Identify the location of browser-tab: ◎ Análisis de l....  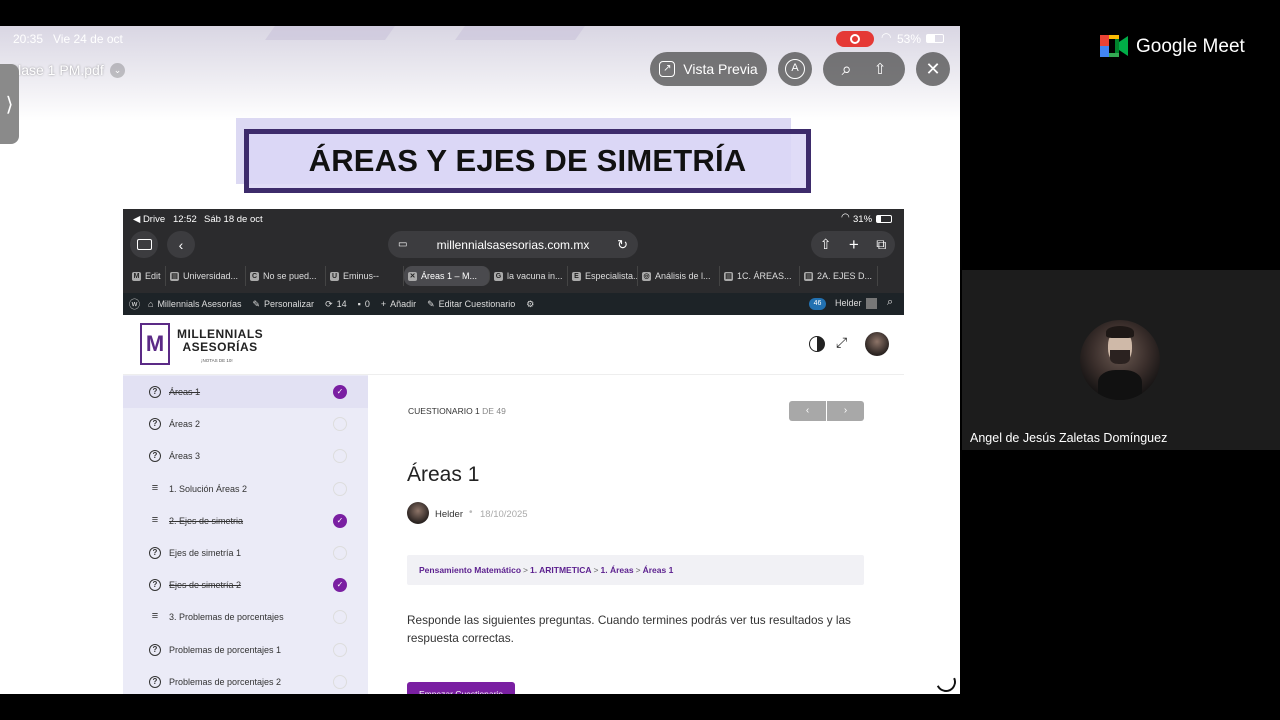
(679, 276).